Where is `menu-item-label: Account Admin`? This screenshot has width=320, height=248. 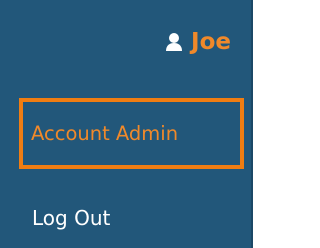
menu-item-label: Account Admin is located at coordinates (105, 133).